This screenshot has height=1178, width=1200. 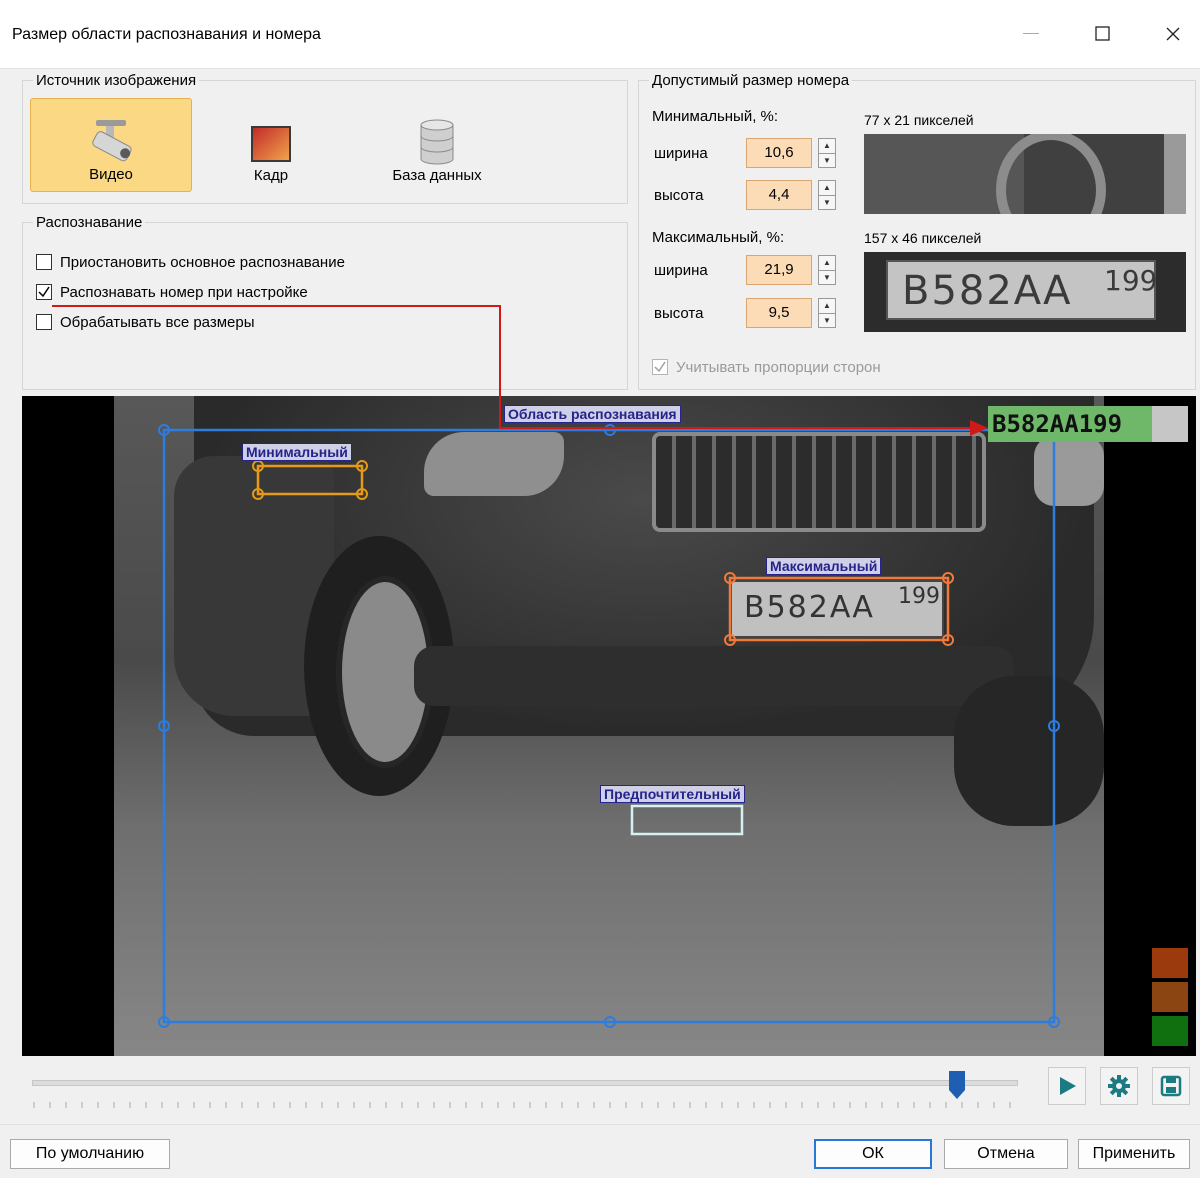 What do you see at coordinates (202, 262) in the screenshot?
I see `pause-recognition-label: Приостановить основное распознавание` at bounding box center [202, 262].